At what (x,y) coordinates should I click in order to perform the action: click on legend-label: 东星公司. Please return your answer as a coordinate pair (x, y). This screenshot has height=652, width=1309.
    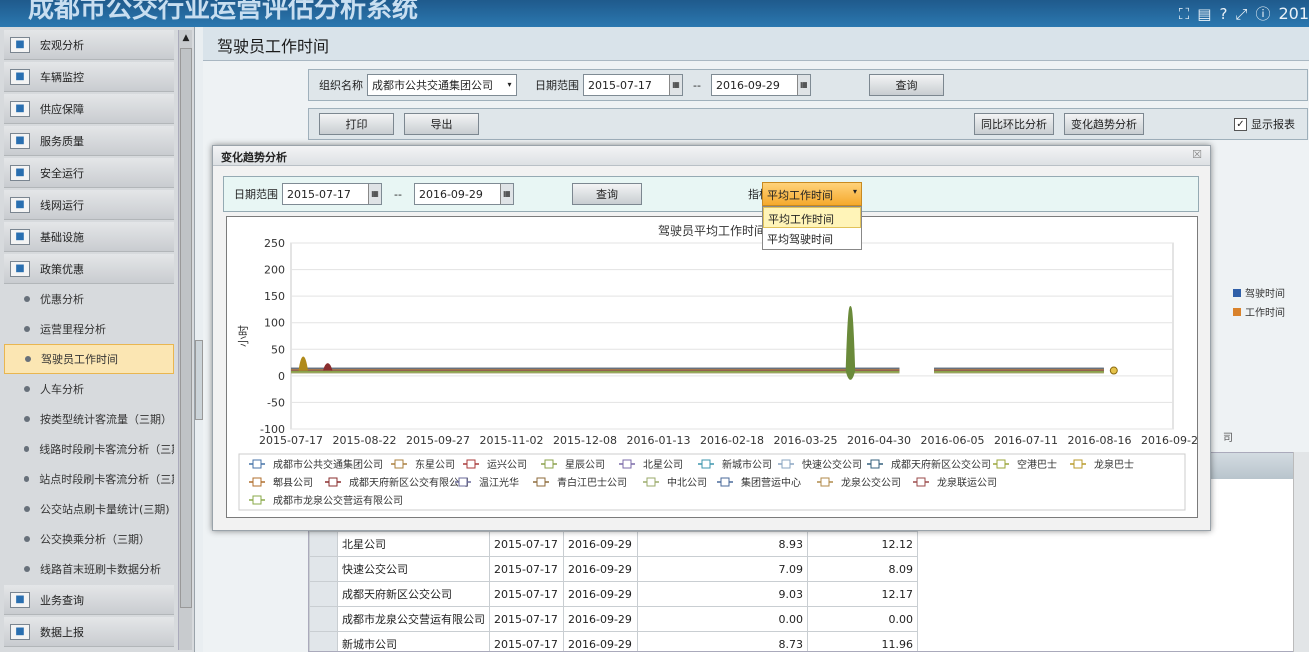
    Looking at the image, I should click on (435, 464).